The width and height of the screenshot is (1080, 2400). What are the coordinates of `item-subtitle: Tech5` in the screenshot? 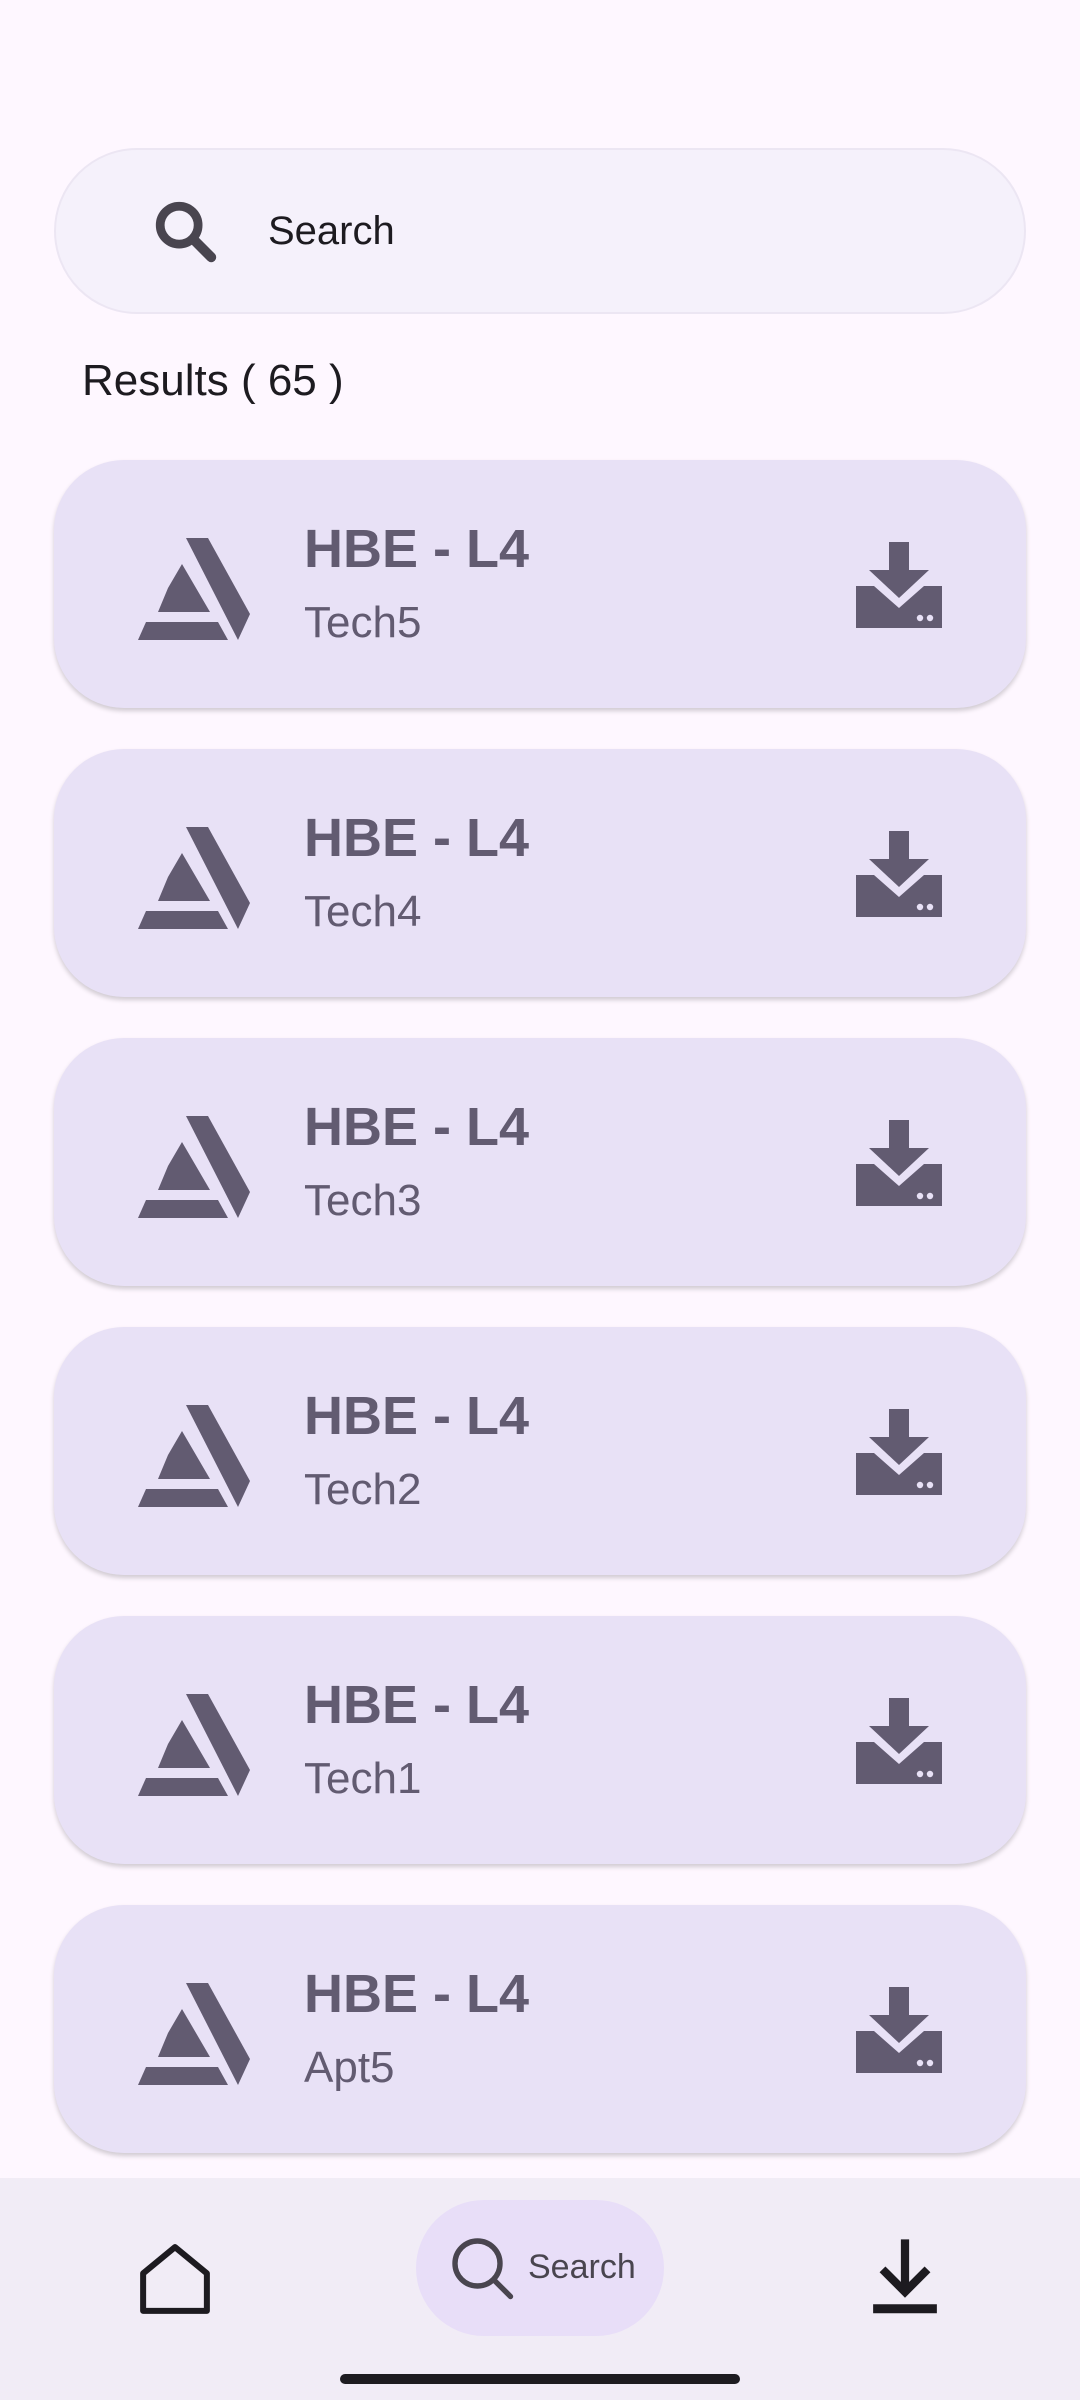 It's located at (363, 622).